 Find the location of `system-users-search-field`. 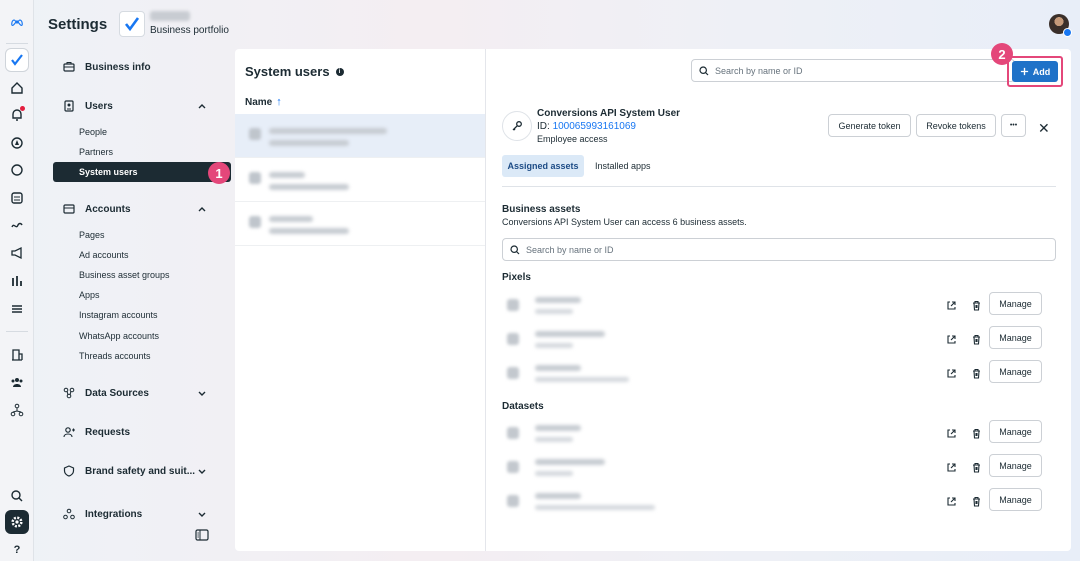

system-users-search-field is located at coordinates (853, 70).